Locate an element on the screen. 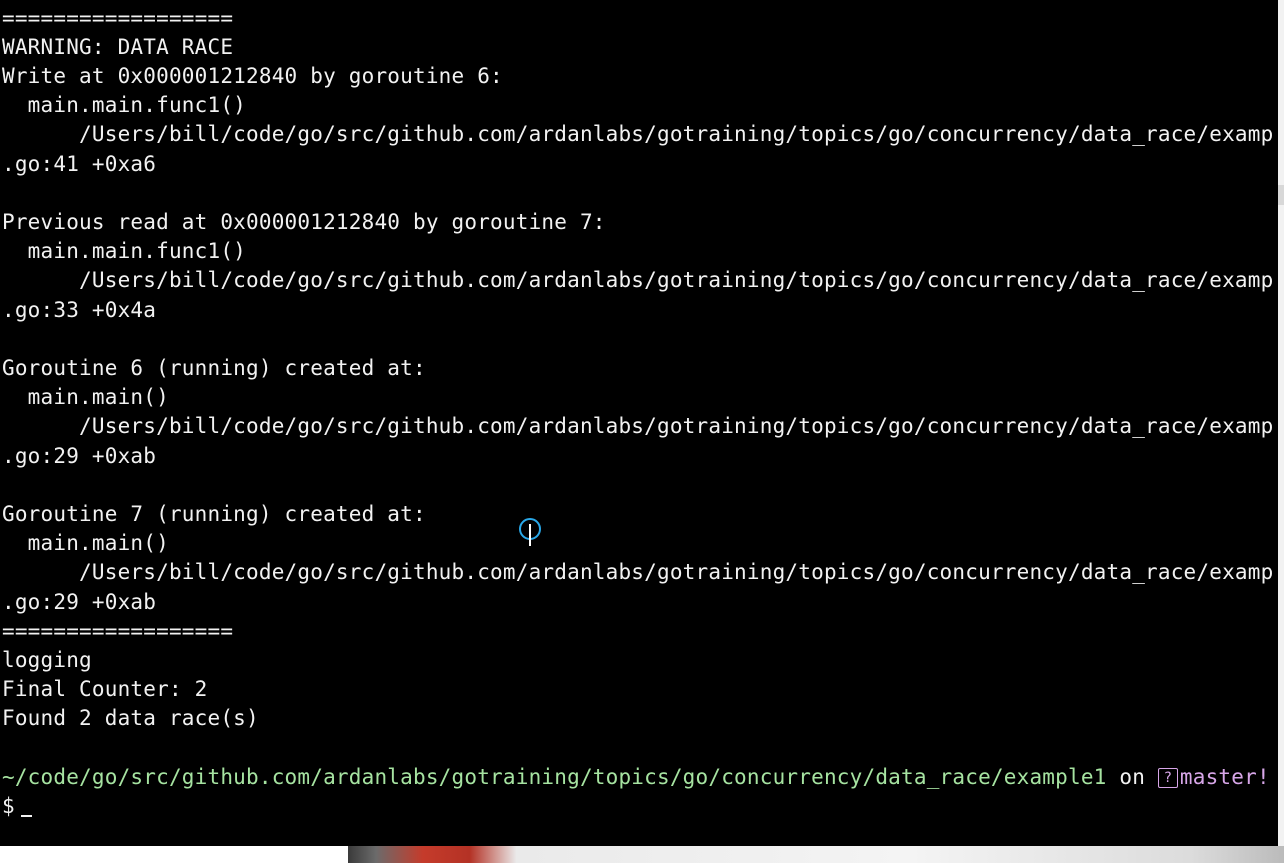 The height and width of the screenshot is (863, 1284). output-line: Write at 0x000001212840 by goroutine 6: is located at coordinates (252, 76).